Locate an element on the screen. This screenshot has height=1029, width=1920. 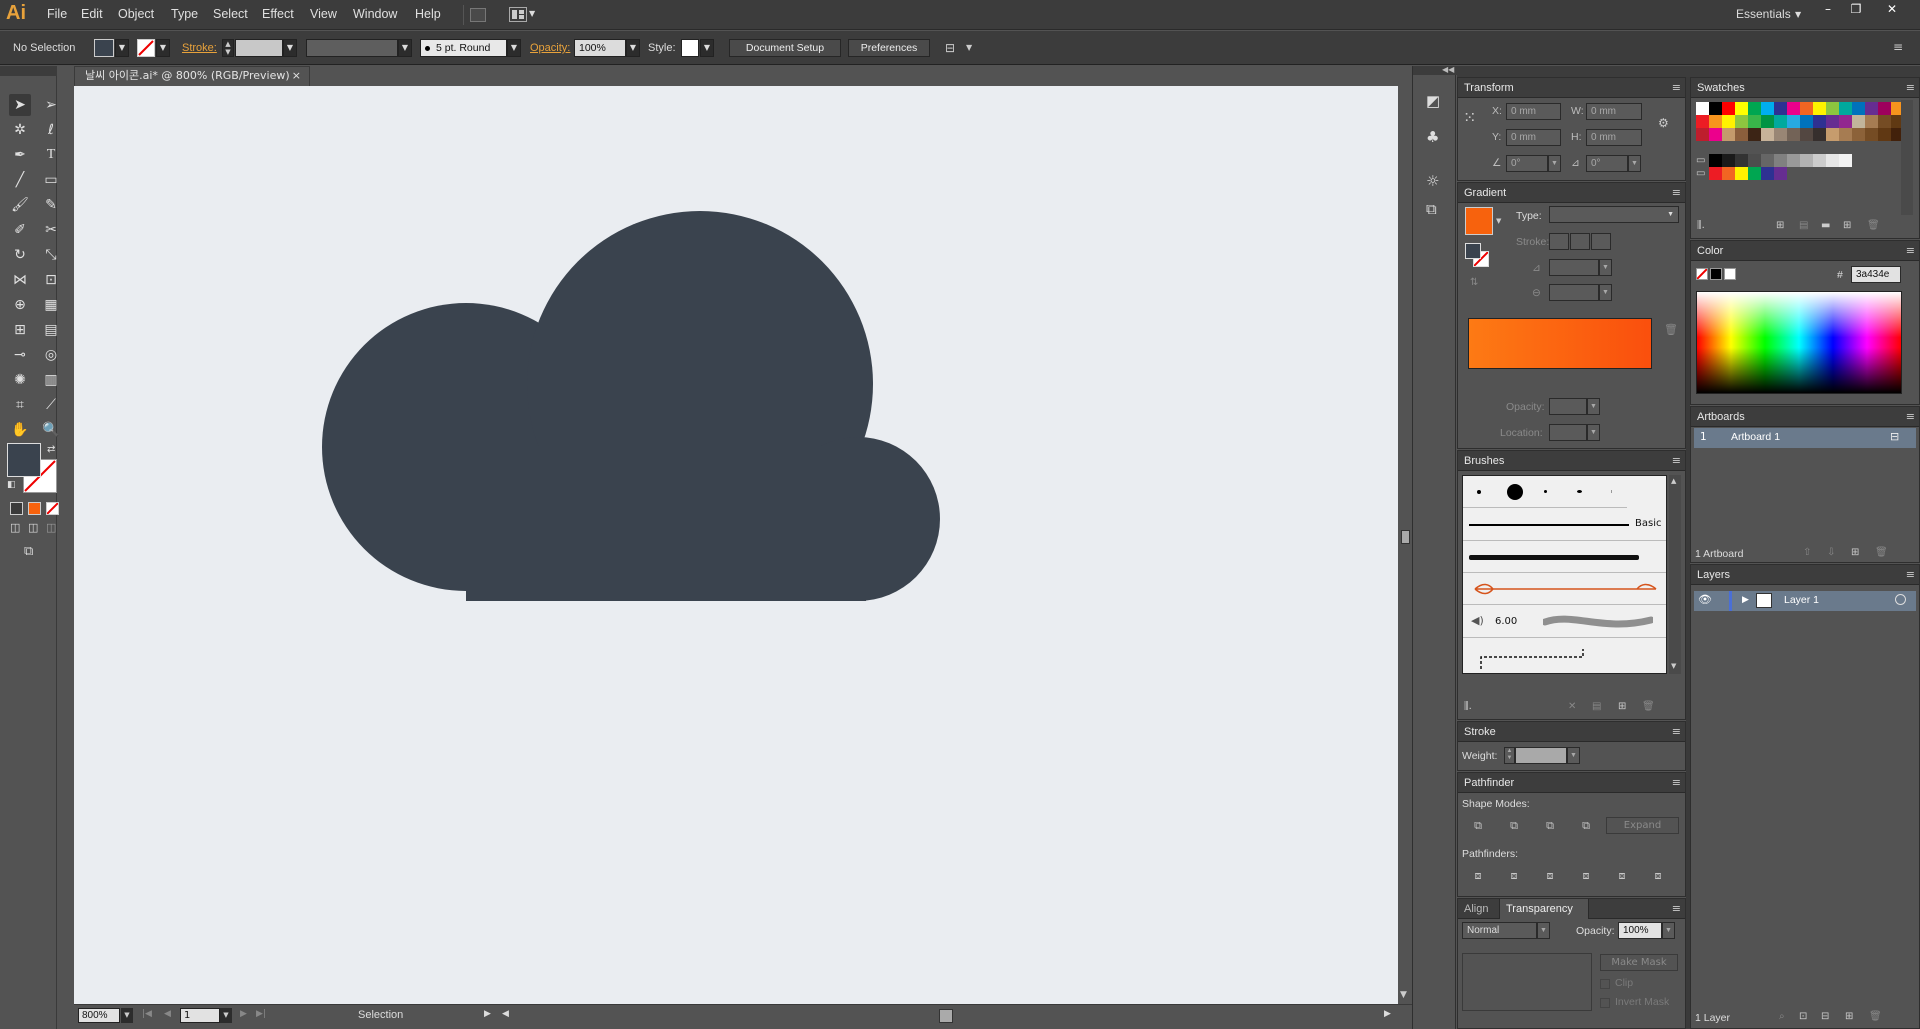
fill-dropdown: ▼ is located at coordinates (122, 48).